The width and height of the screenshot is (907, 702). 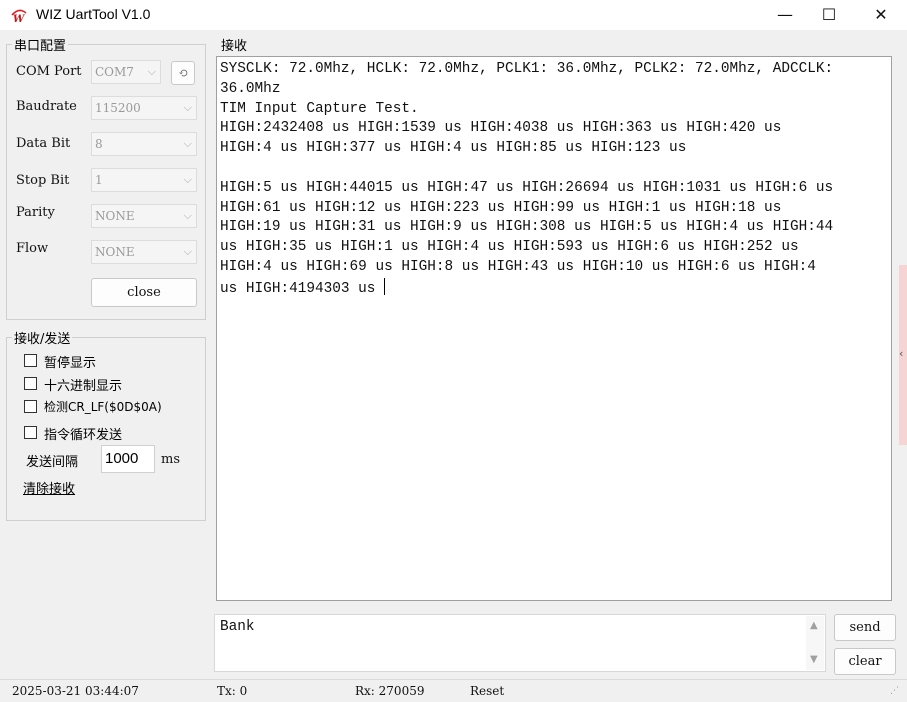 What do you see at coordinates (554, 169) in the screenshot?
I see `receive-line` at bounding box center [554, 169].